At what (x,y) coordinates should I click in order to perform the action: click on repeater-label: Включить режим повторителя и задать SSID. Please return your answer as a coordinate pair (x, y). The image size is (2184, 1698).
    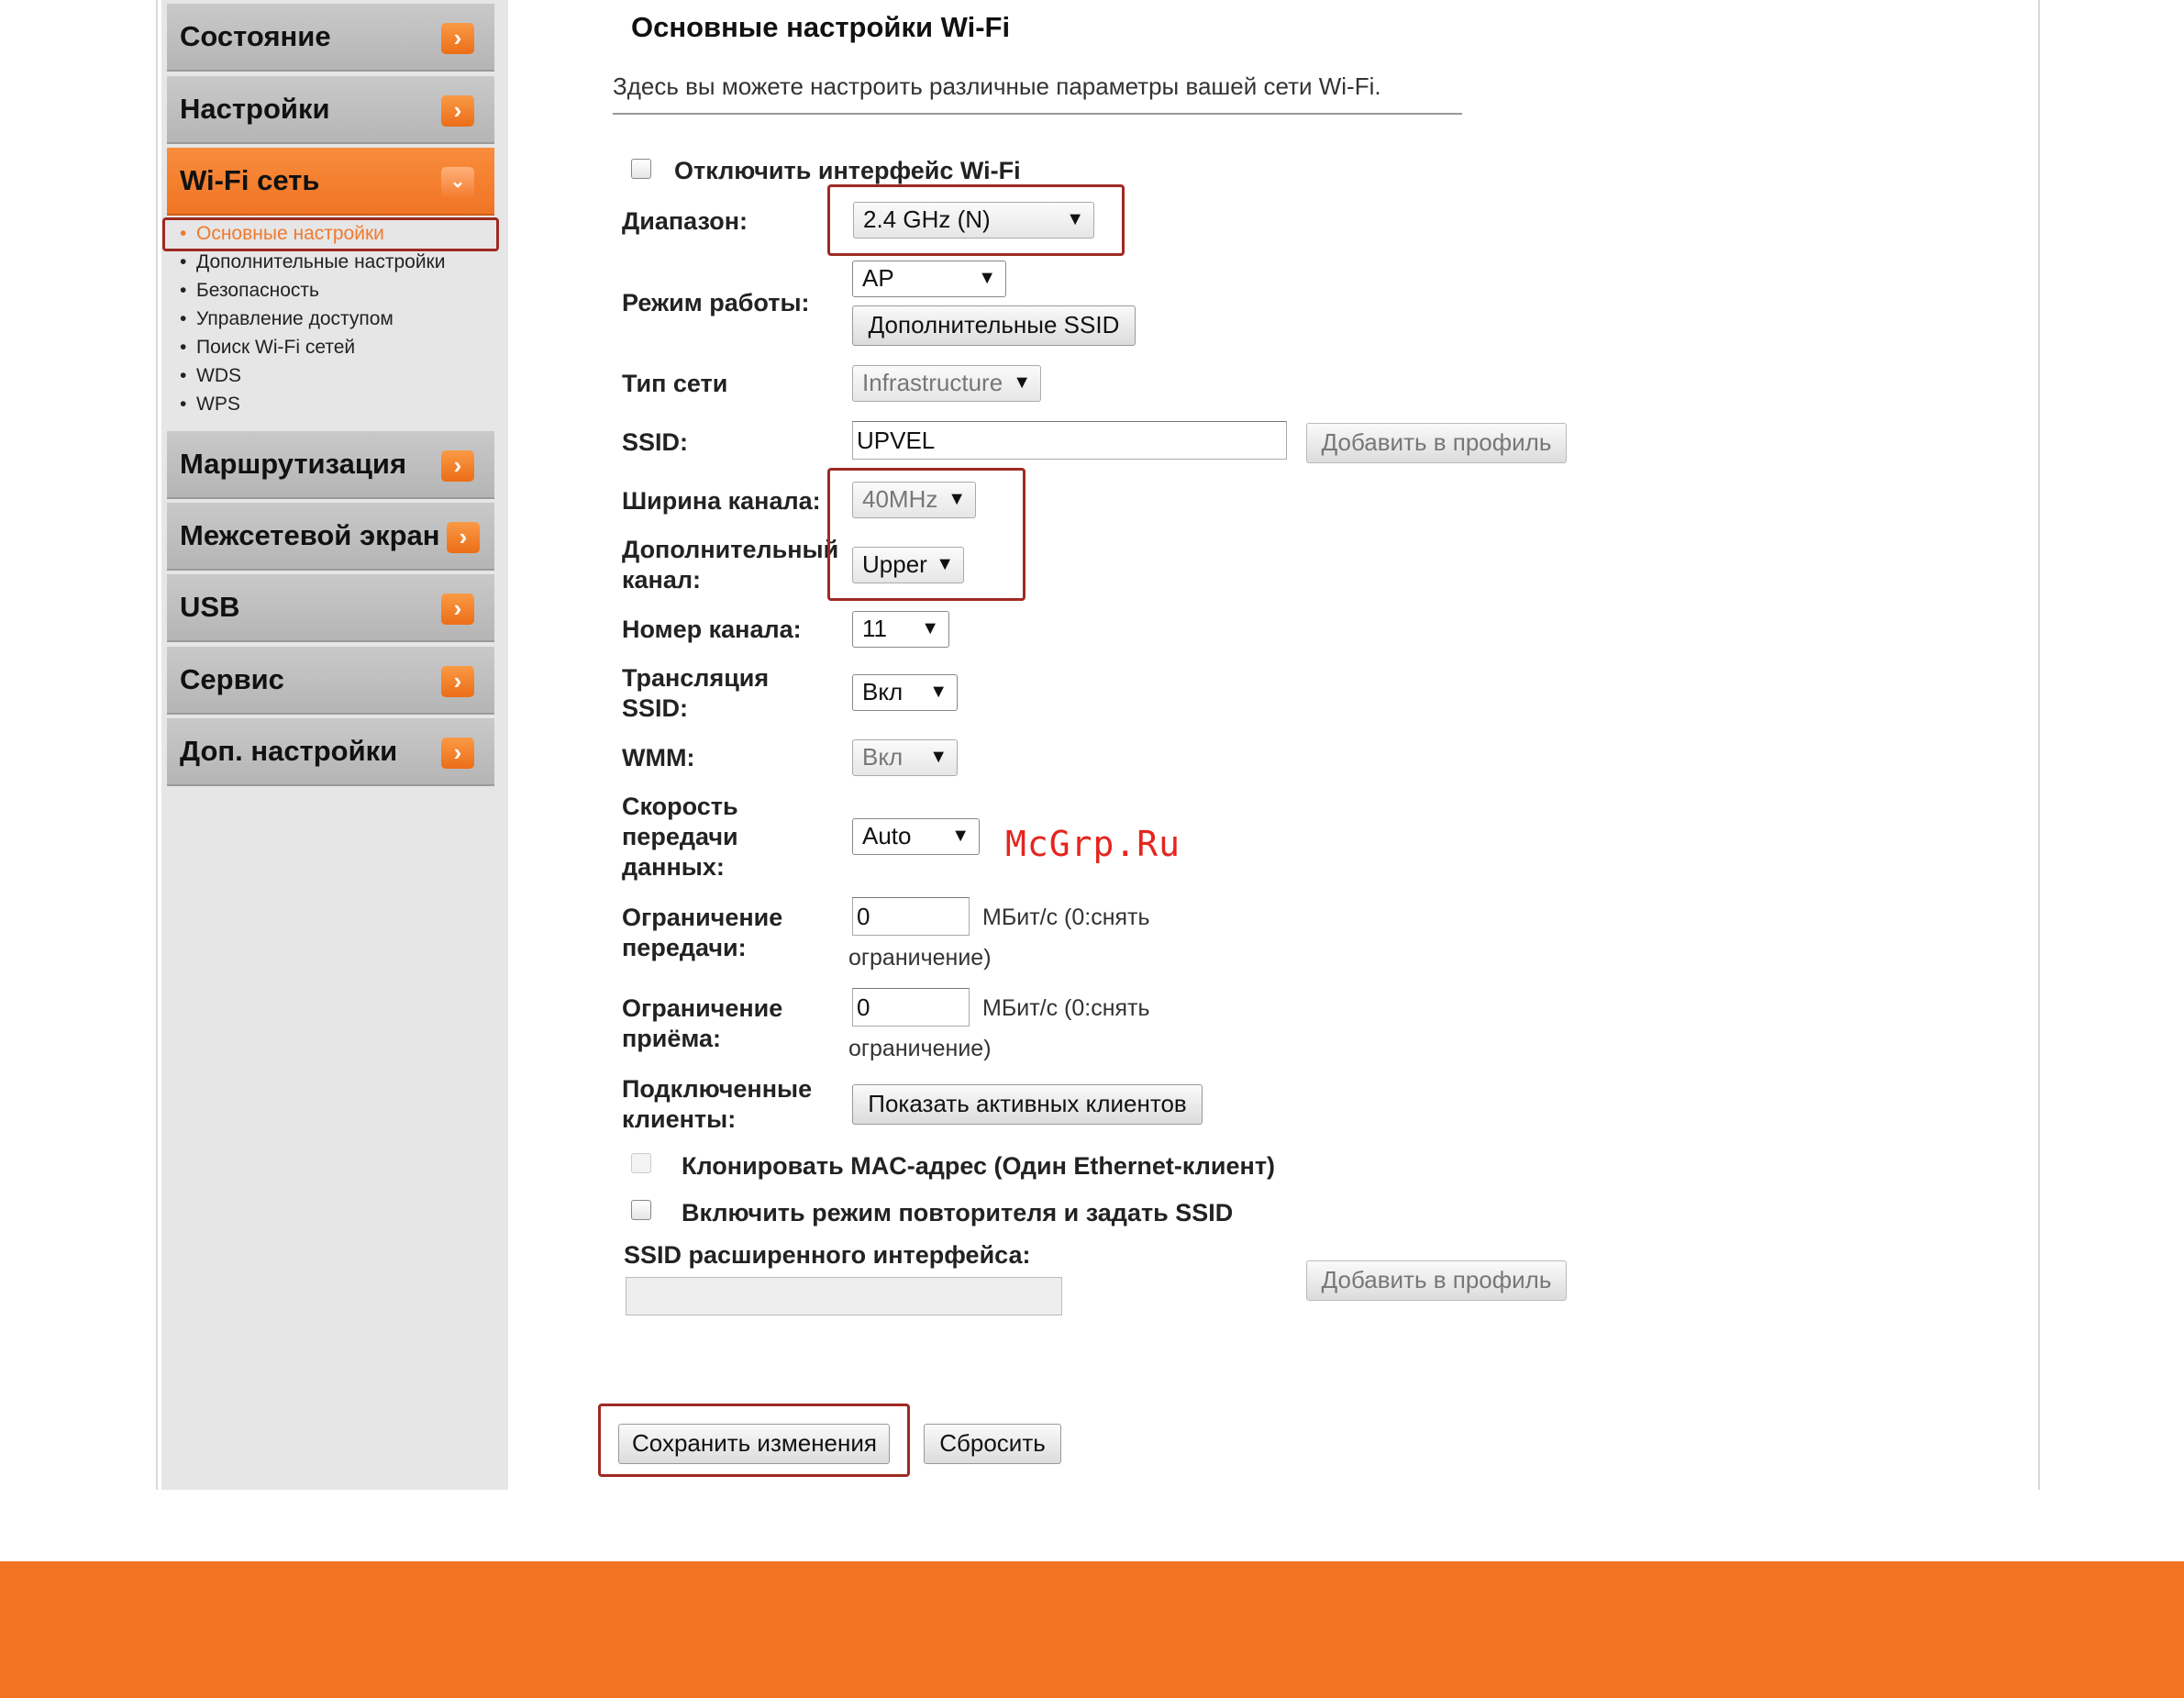
    Looking at the image, I should click on (958, 1212).